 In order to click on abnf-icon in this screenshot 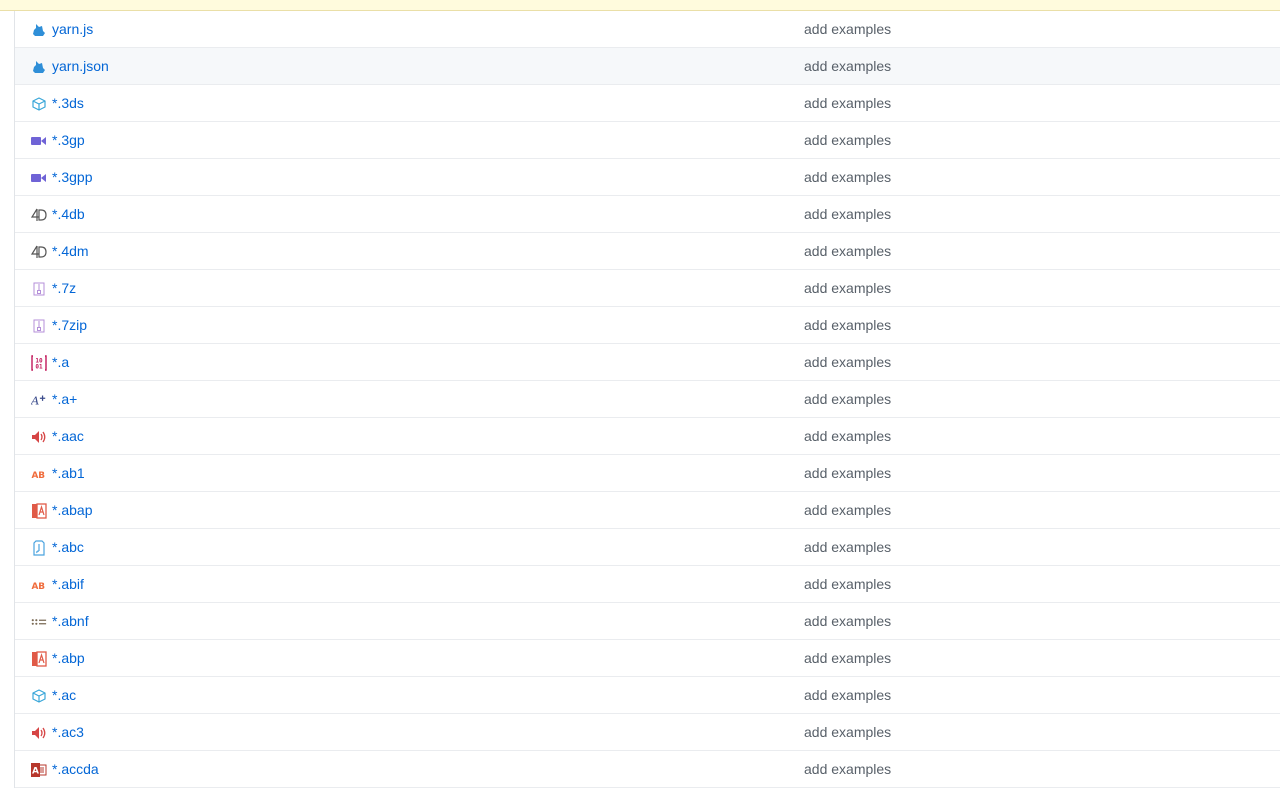, I will do `click(39, 621)`.